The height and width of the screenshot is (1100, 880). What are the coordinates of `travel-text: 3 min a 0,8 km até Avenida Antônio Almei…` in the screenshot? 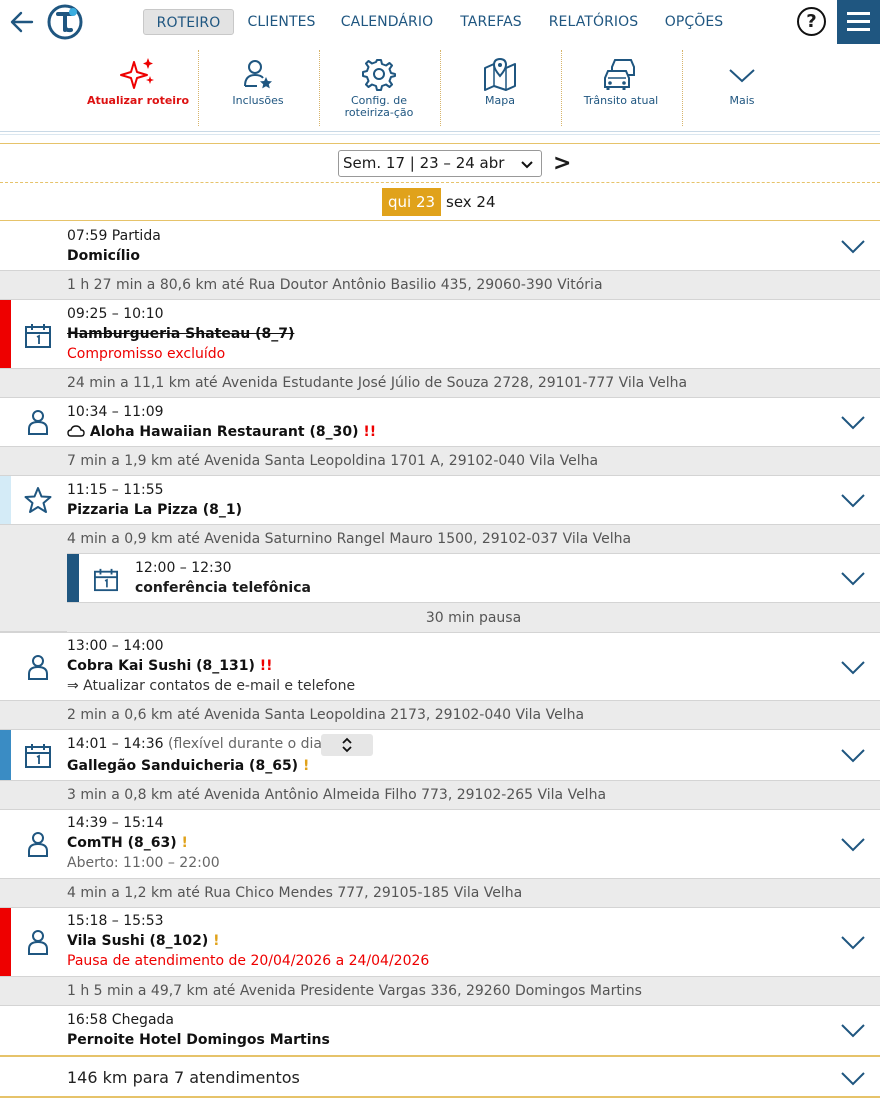 It's located at (337, 795).